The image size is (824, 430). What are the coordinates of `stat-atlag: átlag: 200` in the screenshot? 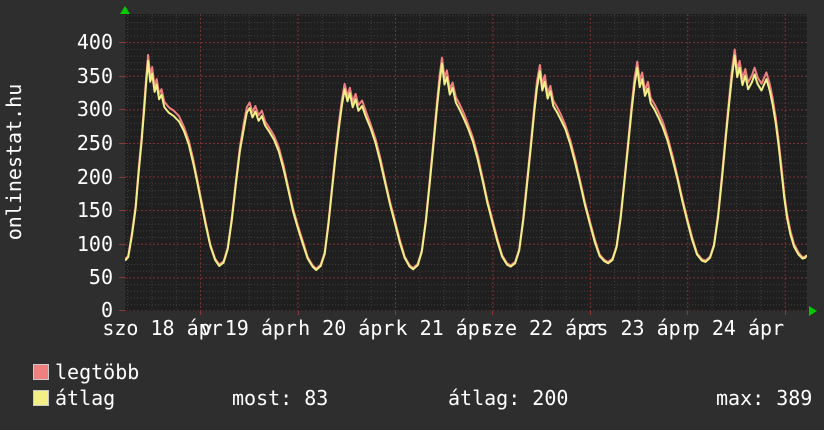 It's located at (508, 398).